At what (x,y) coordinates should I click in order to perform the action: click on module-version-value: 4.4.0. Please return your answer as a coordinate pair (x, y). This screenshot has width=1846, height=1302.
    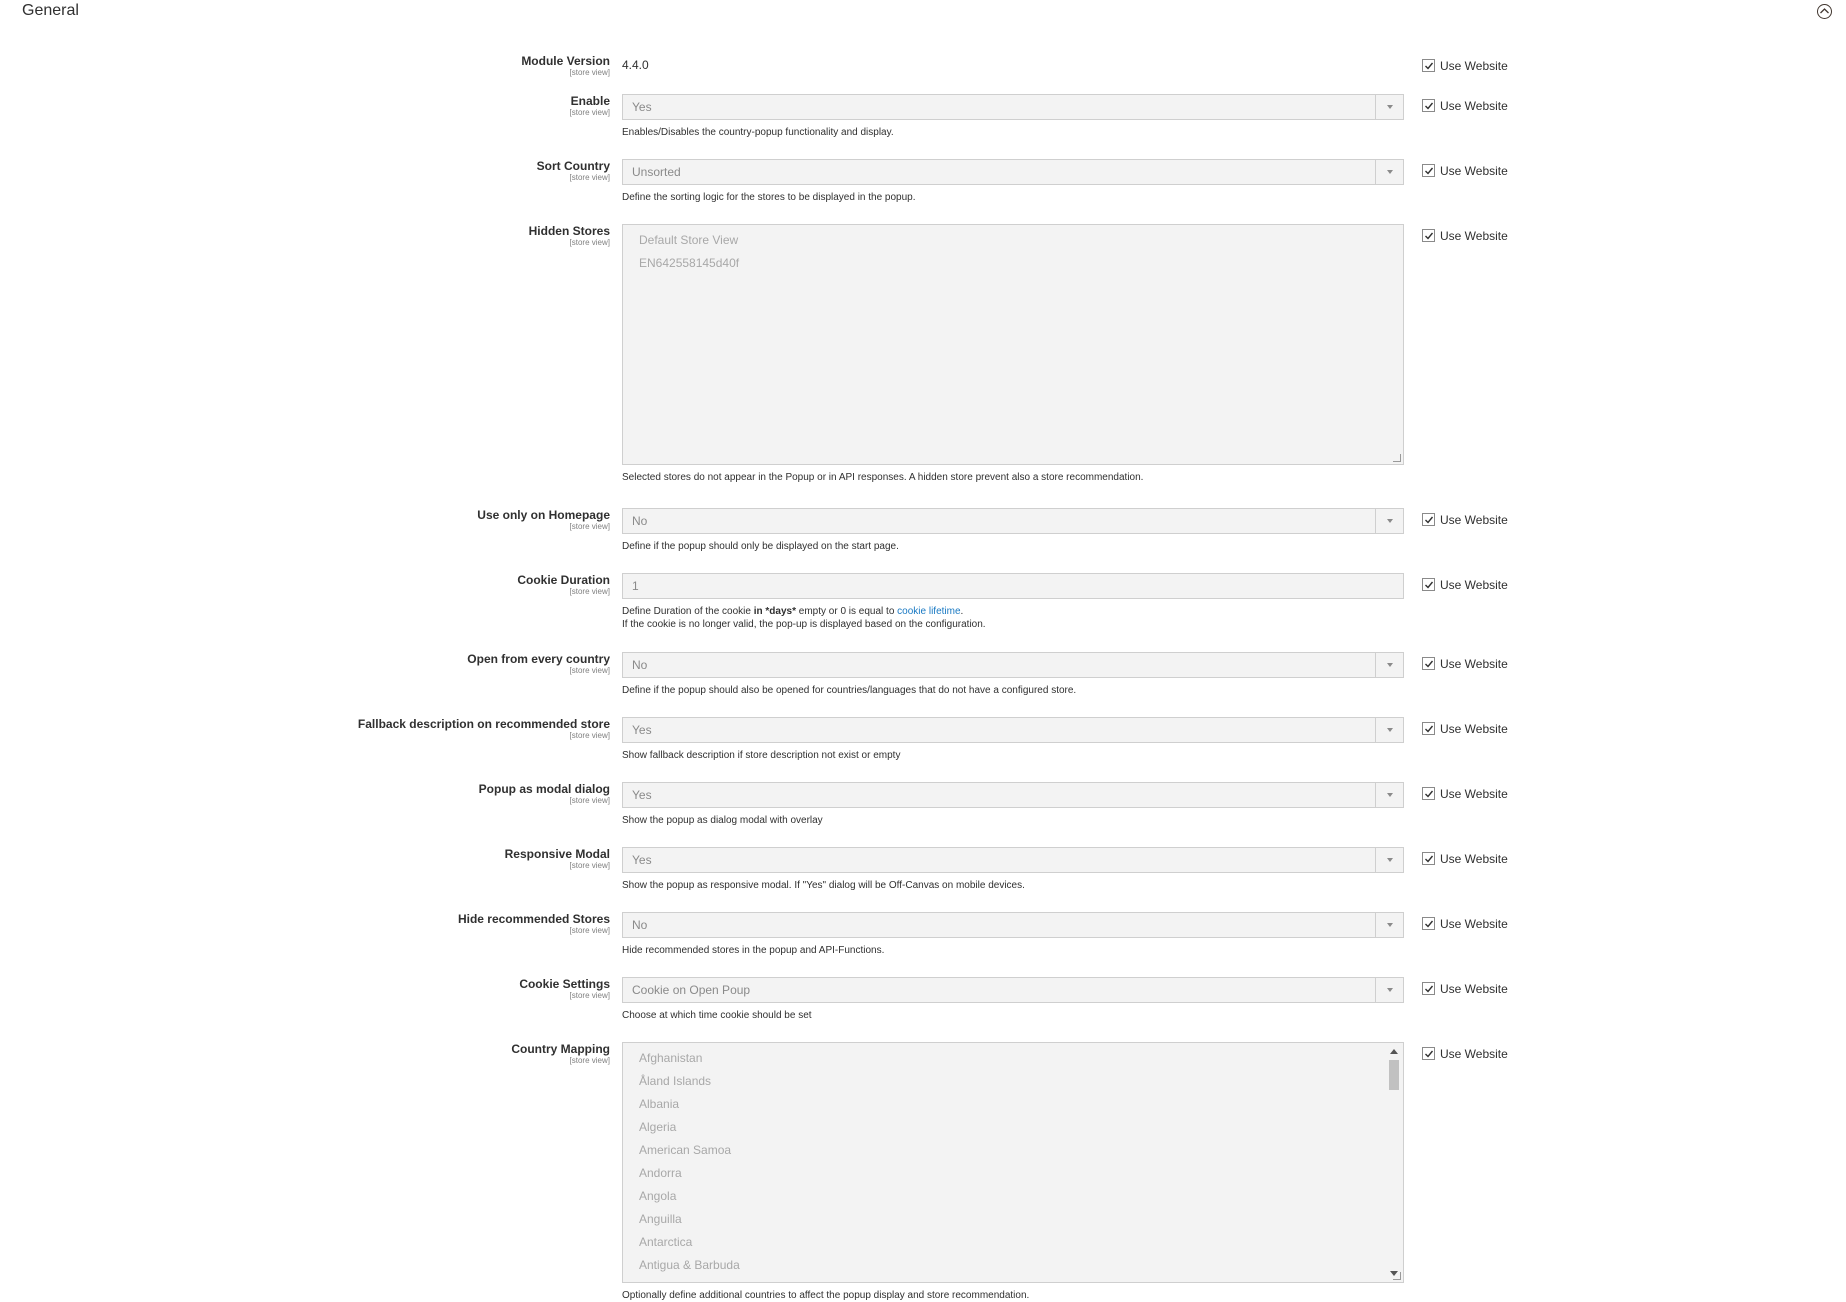
    Looking at the image, I should click on (635, 65).